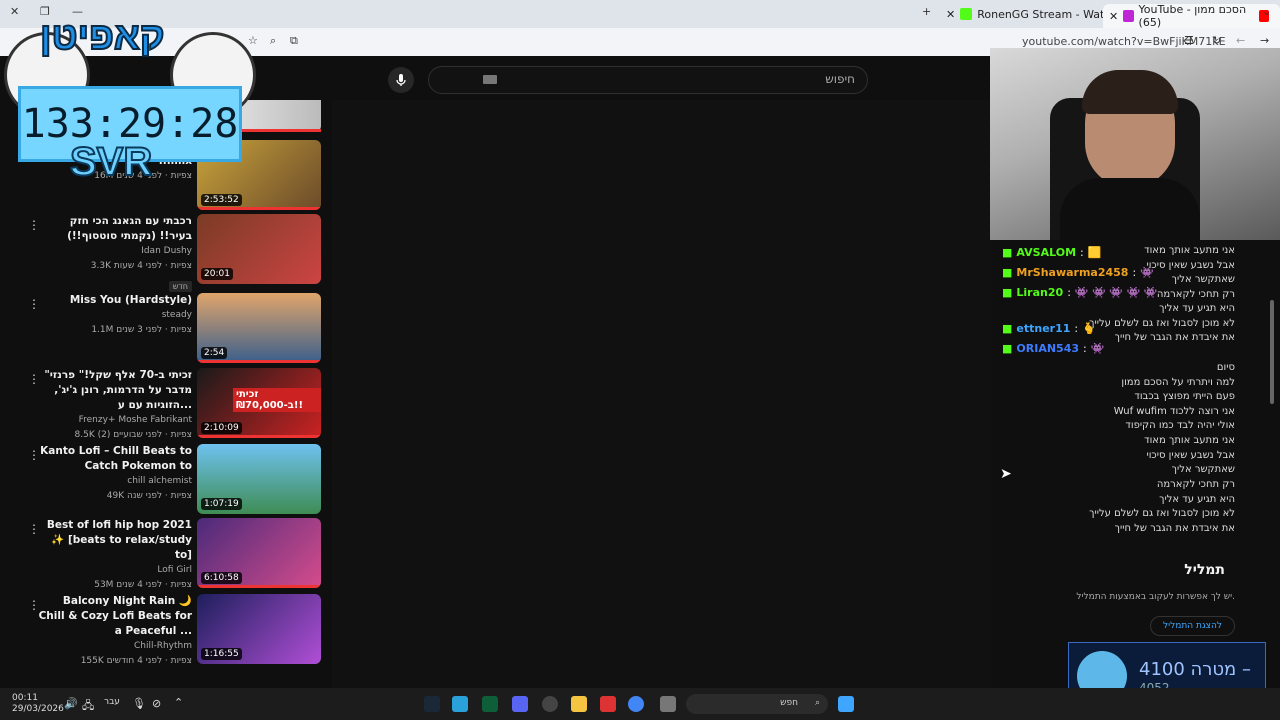 The image size is (1280, 720). I want to click on video-thumbnail: 6:10:58, so click(259, 553).